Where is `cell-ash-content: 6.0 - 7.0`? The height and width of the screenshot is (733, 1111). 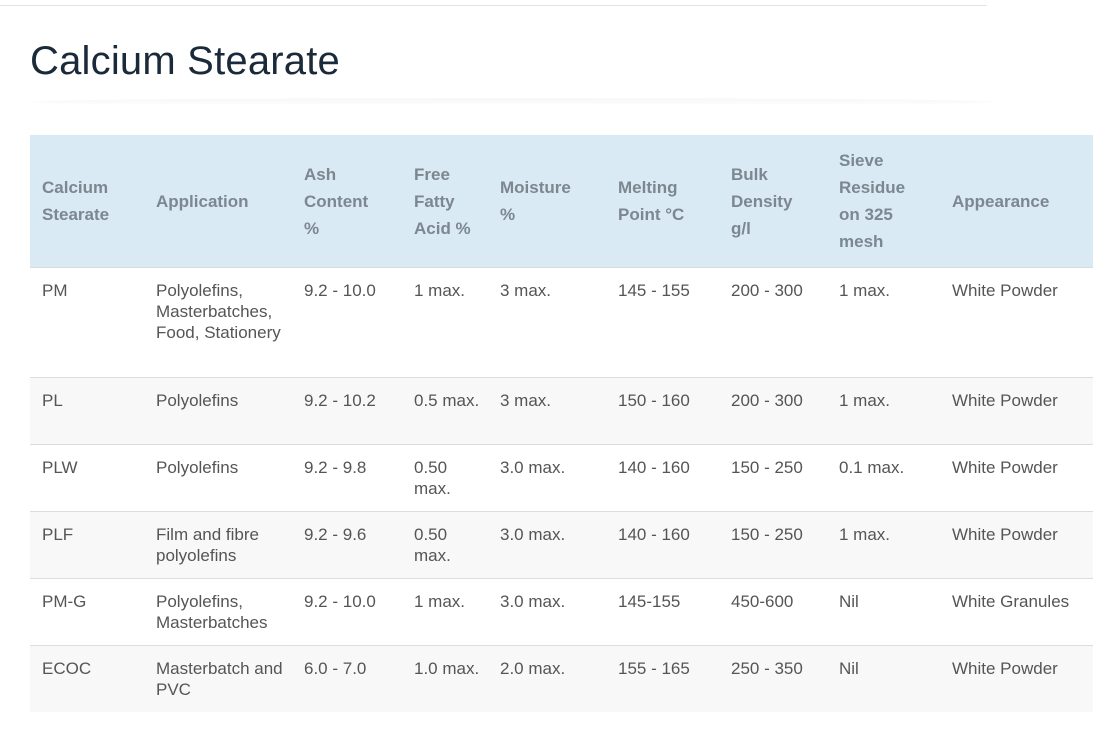 cell-ash-content: 6.0 - 7.0 is located at coordinates (347, 678).